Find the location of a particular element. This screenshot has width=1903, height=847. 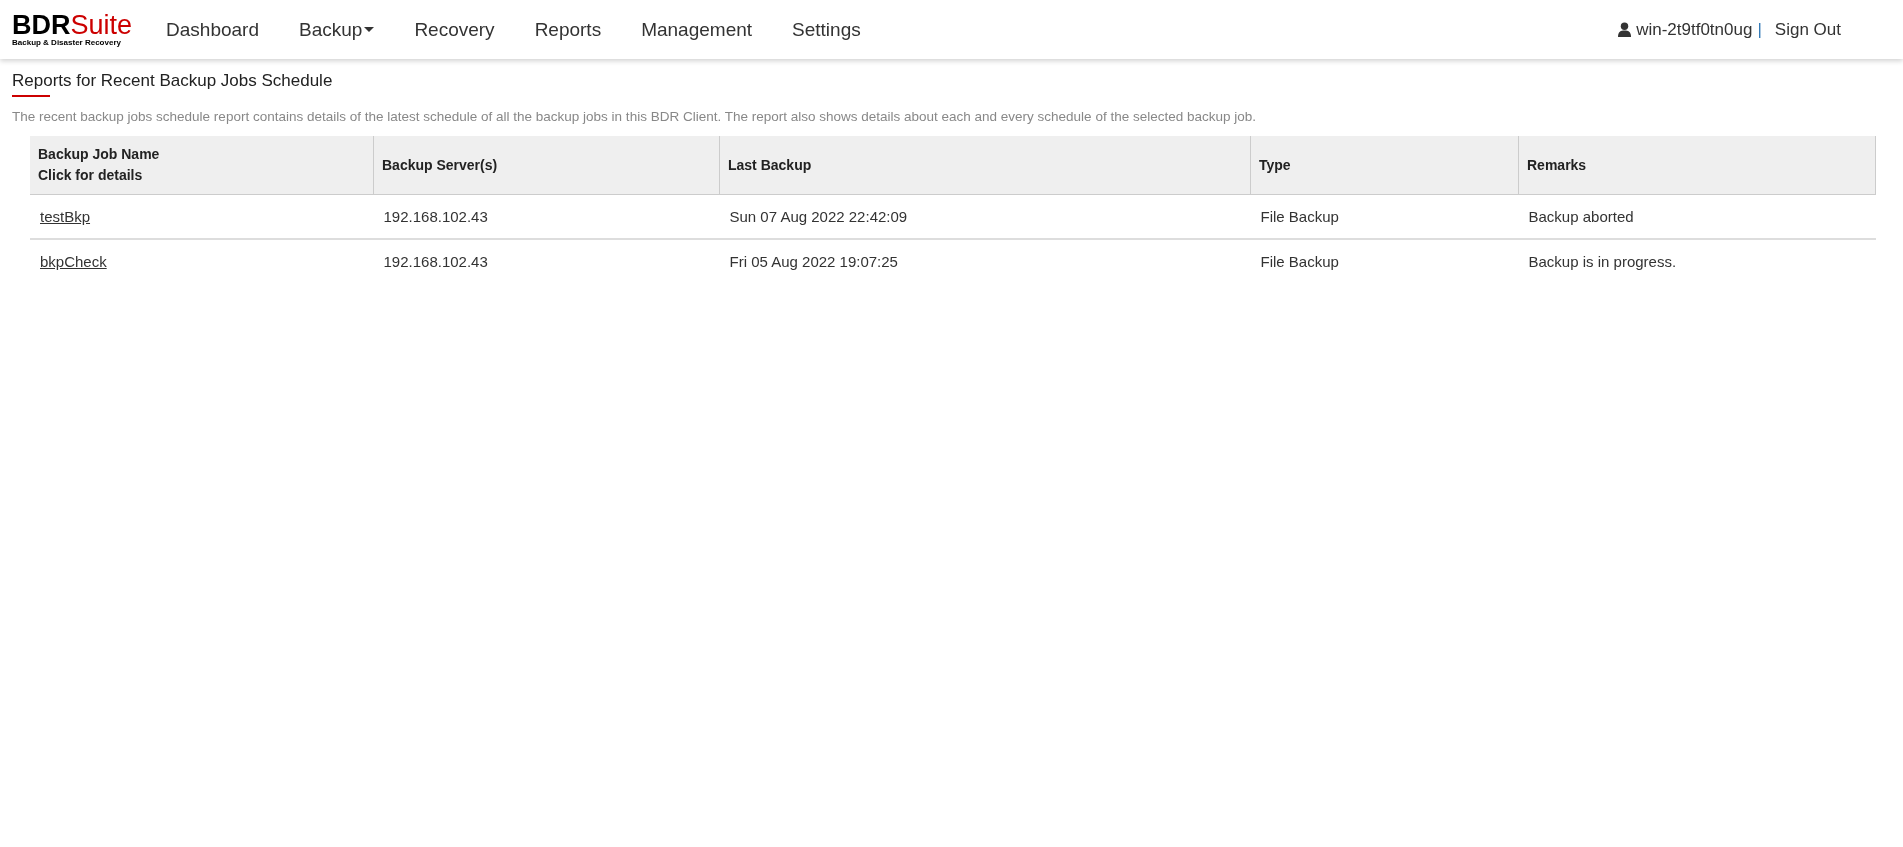

nav-link: Settings is located at coordinates (826, 29).